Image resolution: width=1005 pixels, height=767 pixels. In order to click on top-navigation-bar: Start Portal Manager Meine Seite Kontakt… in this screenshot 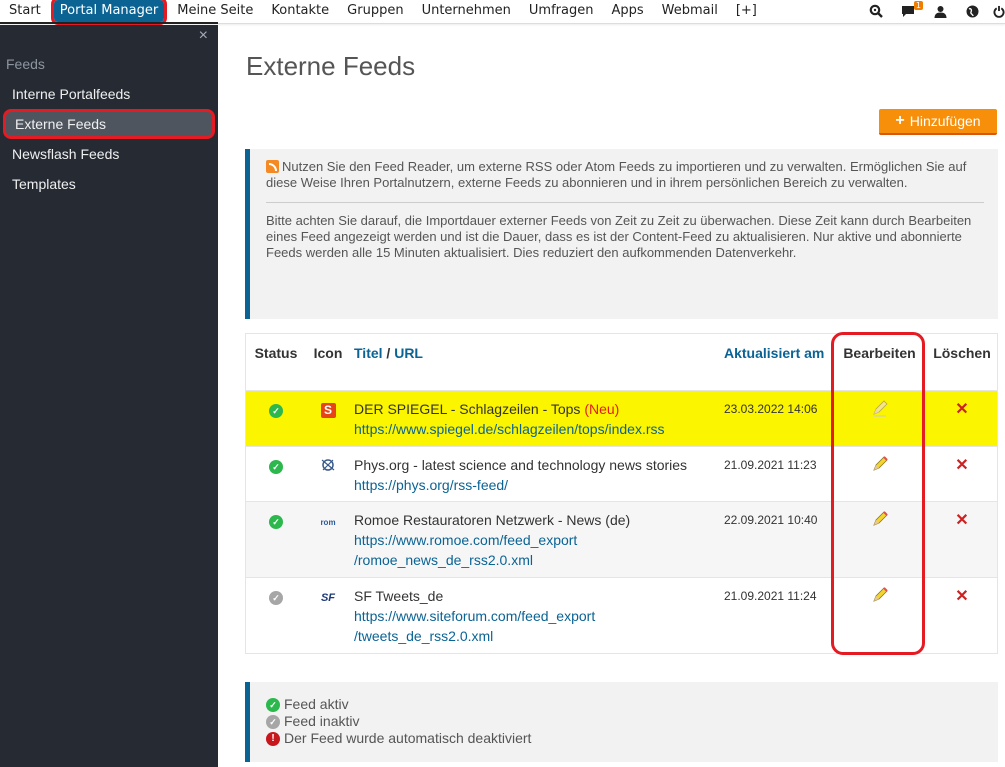, I will do `click(502, 12)`.